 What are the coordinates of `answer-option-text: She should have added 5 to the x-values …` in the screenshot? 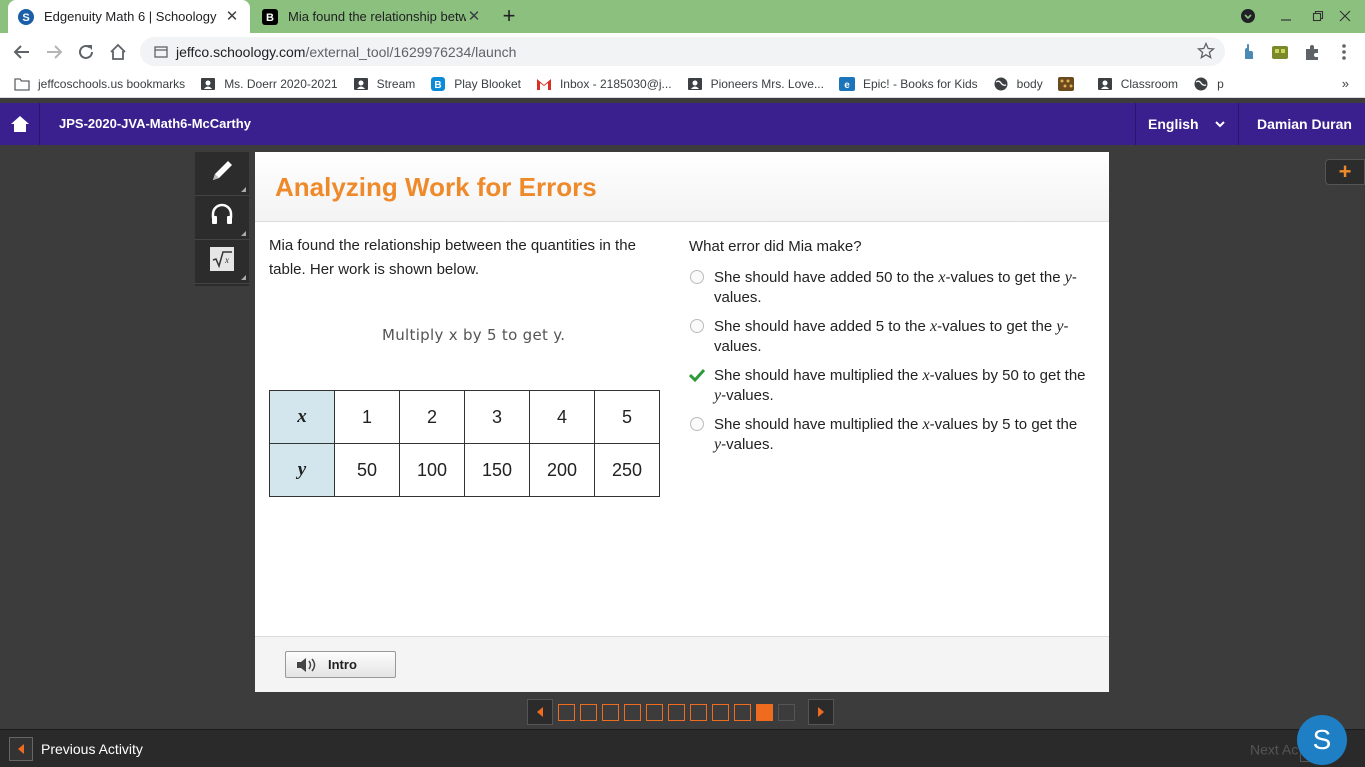 It's located at (901, 336).